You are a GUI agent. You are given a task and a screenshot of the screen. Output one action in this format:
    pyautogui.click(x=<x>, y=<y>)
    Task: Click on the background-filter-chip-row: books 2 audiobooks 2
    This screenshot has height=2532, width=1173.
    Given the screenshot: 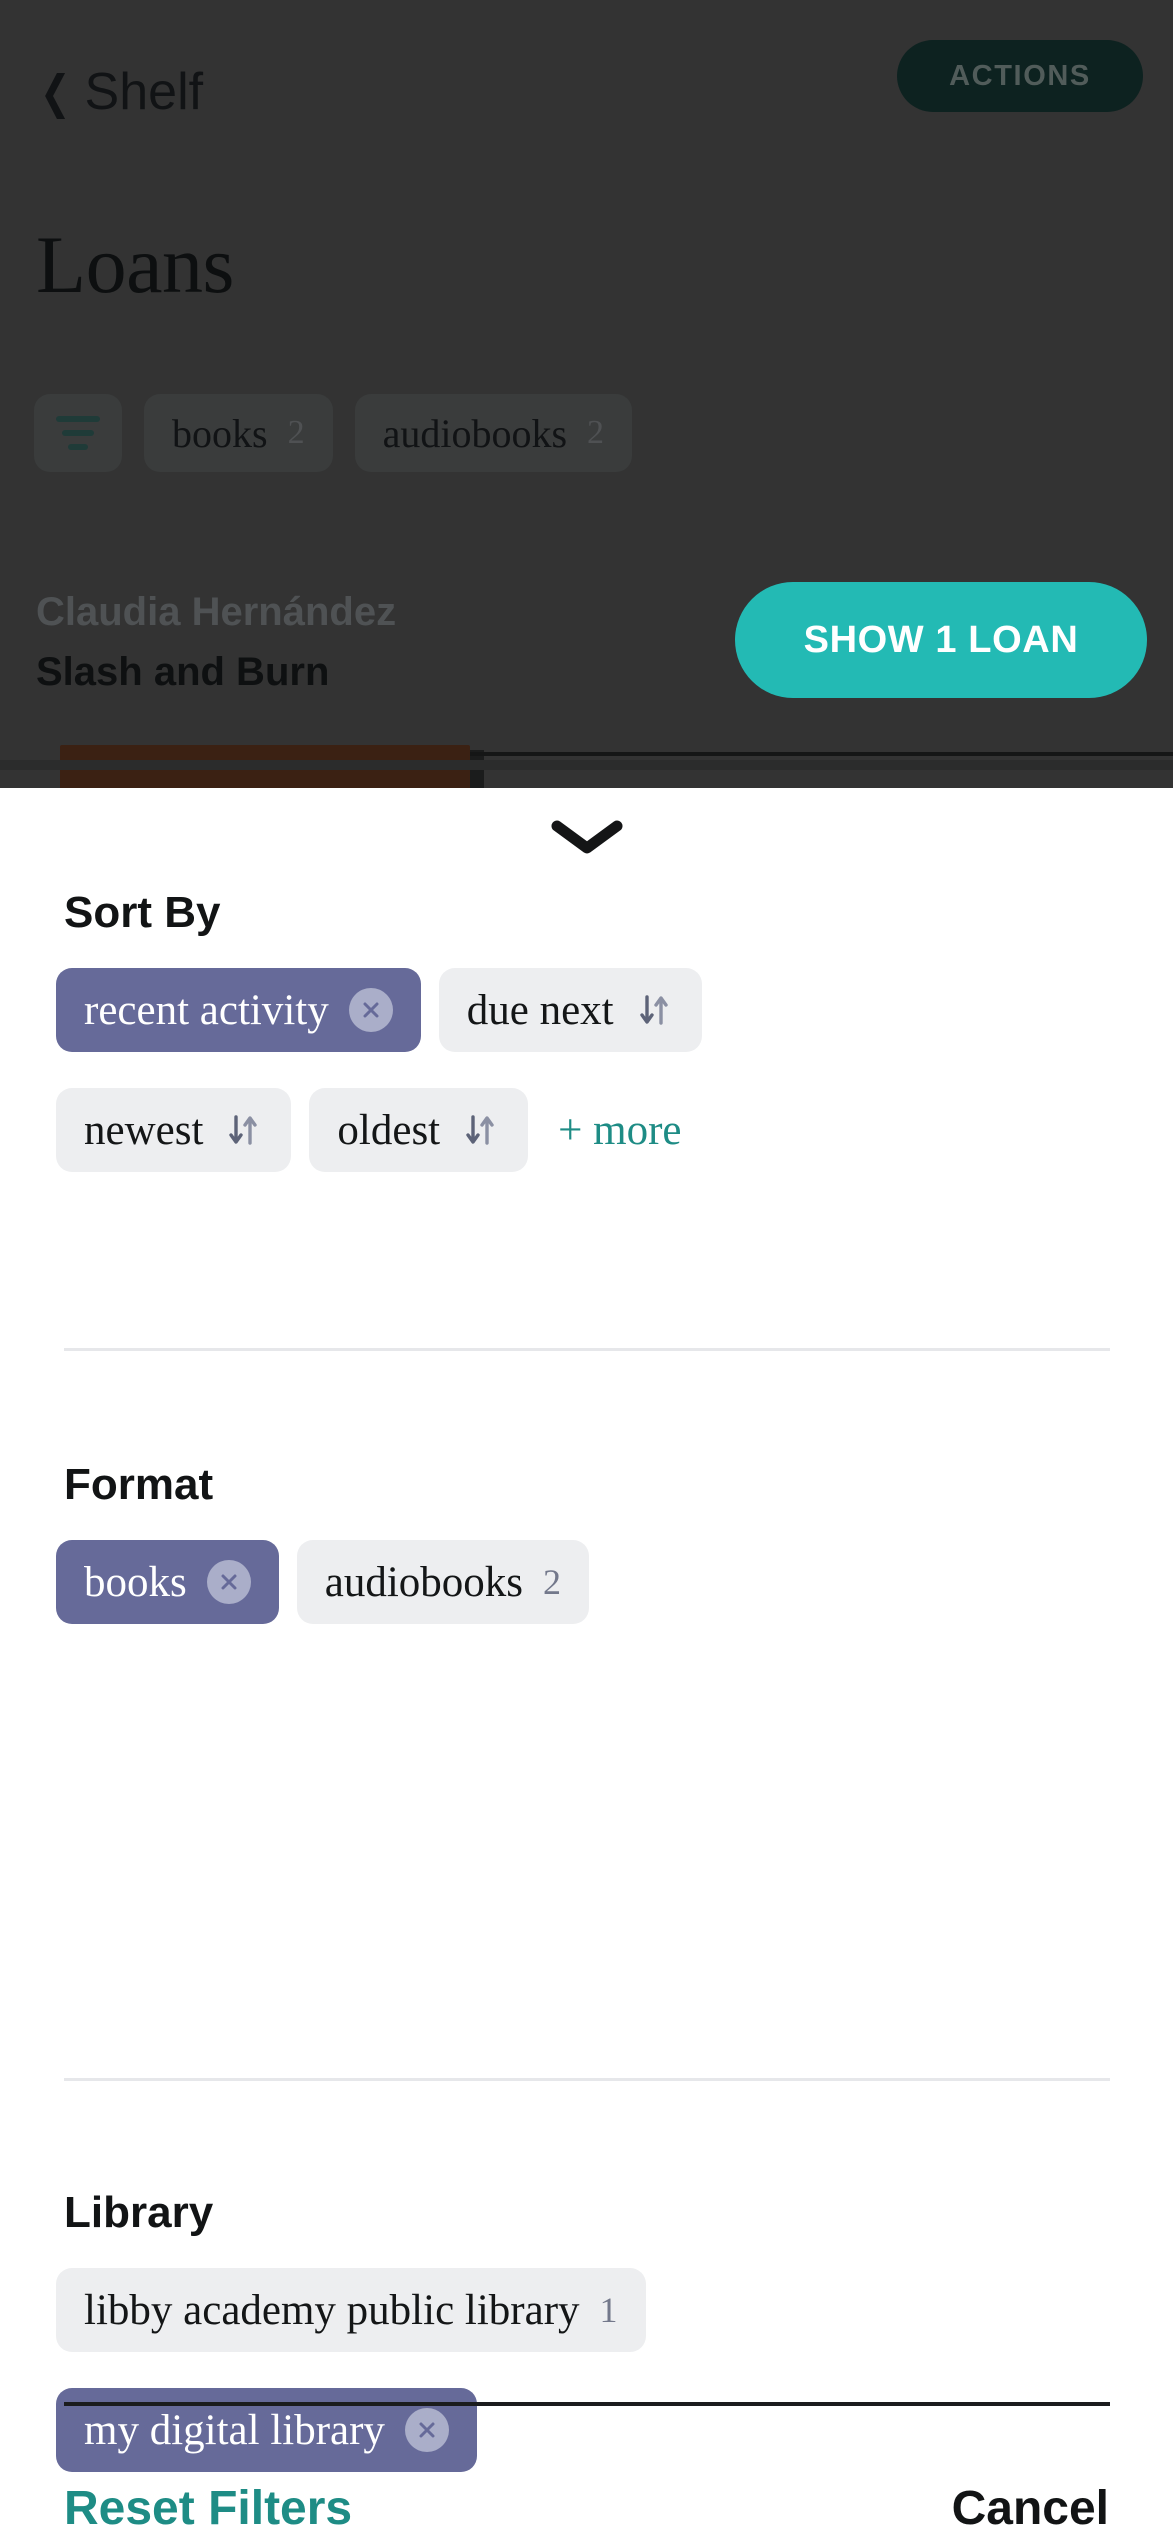 What is the action you would take?
    pyautogui.click(x=333, y=433)
    